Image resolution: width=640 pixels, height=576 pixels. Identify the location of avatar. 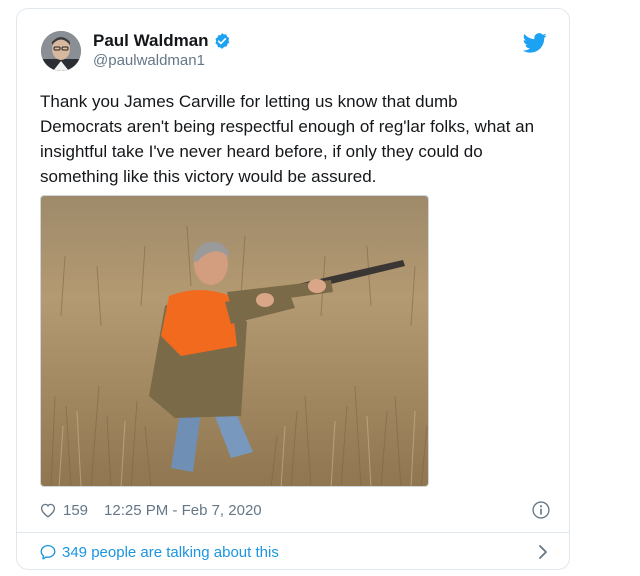
(61, 51).